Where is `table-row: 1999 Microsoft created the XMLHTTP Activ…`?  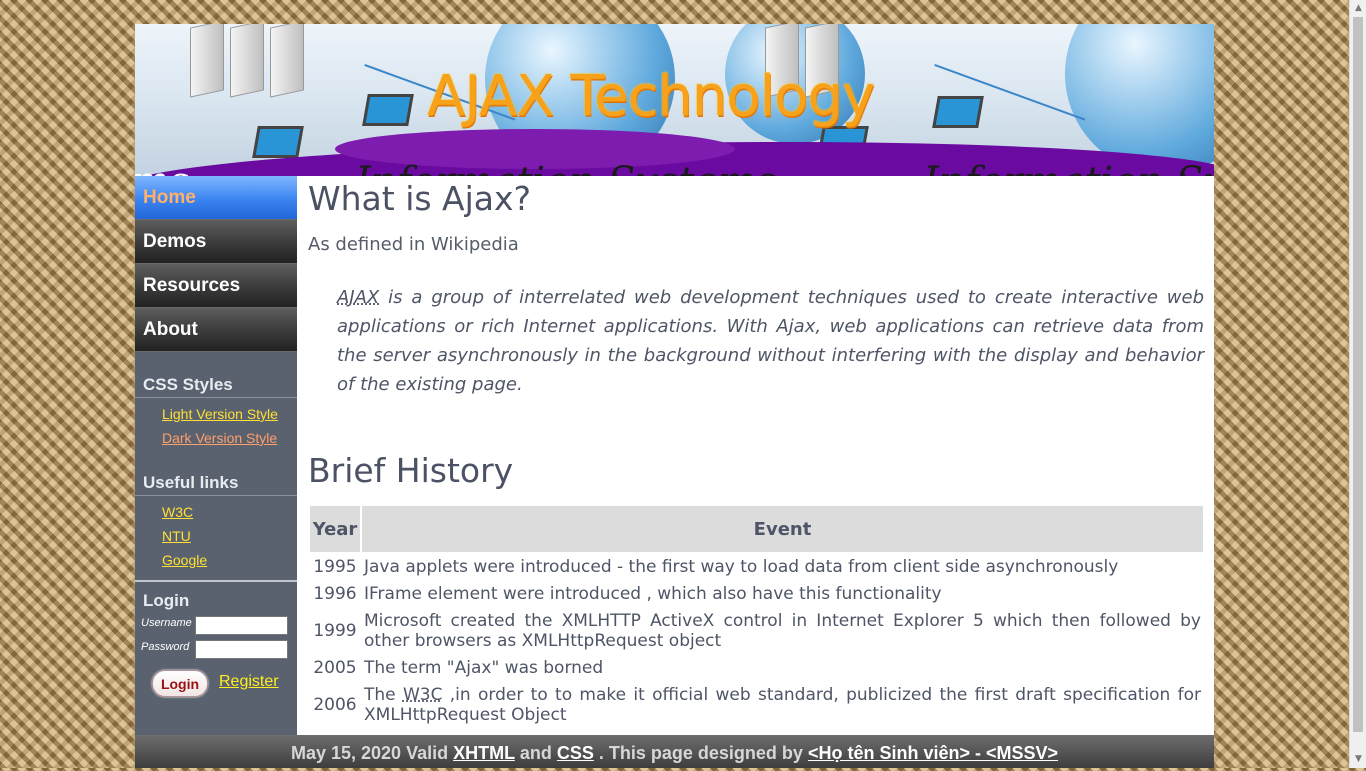
table-row: 1999 Microsoft created the XMLHTTP Activ… is located at coordinates (756, 630).